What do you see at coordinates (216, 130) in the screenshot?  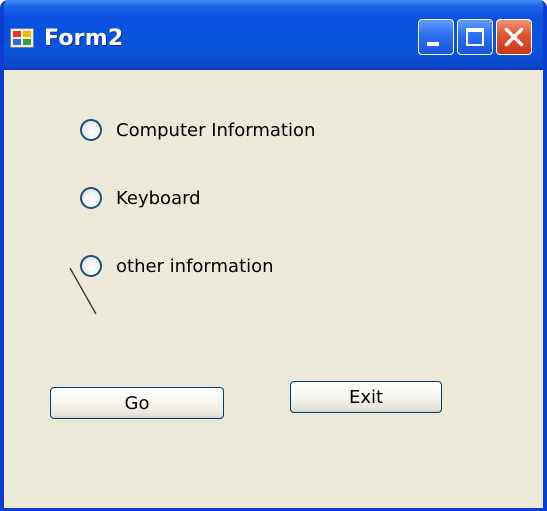 I see `radio-label: Computer Information` at bounding box center [216, 130].